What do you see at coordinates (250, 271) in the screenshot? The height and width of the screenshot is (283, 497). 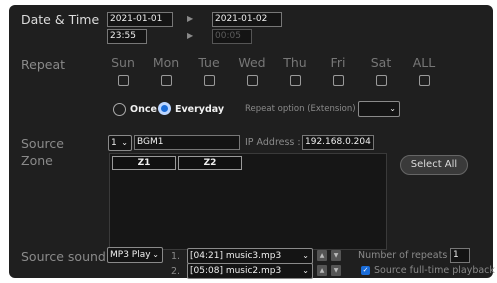 I see `track-2-select: [05:08] music2.mp3 ⌄` at bounding box center [250, 271].